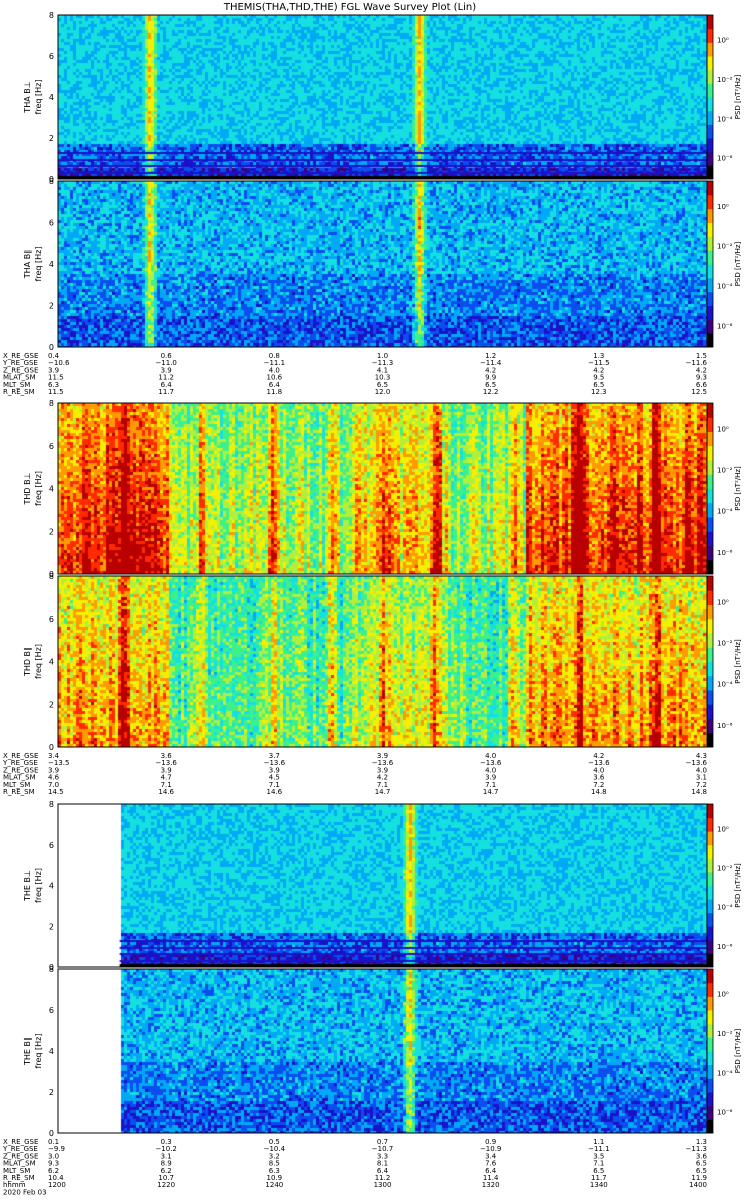  I want to click on ephemeris-label: R_RE_SM, so click(19, 392).